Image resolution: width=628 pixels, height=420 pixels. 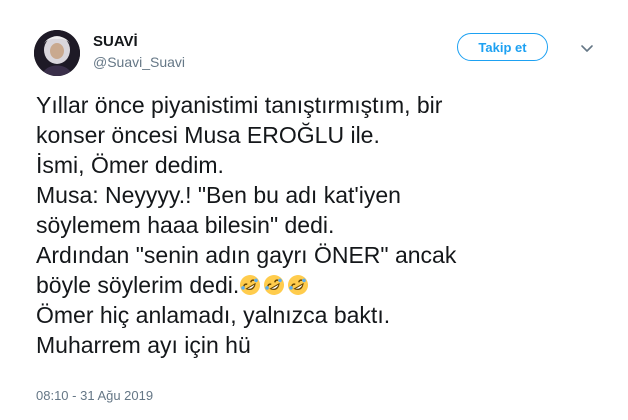 I want to click on tweet-line: Ardından "senin adın gayrı ÖNER" ancak, so click(x=246, y=255).